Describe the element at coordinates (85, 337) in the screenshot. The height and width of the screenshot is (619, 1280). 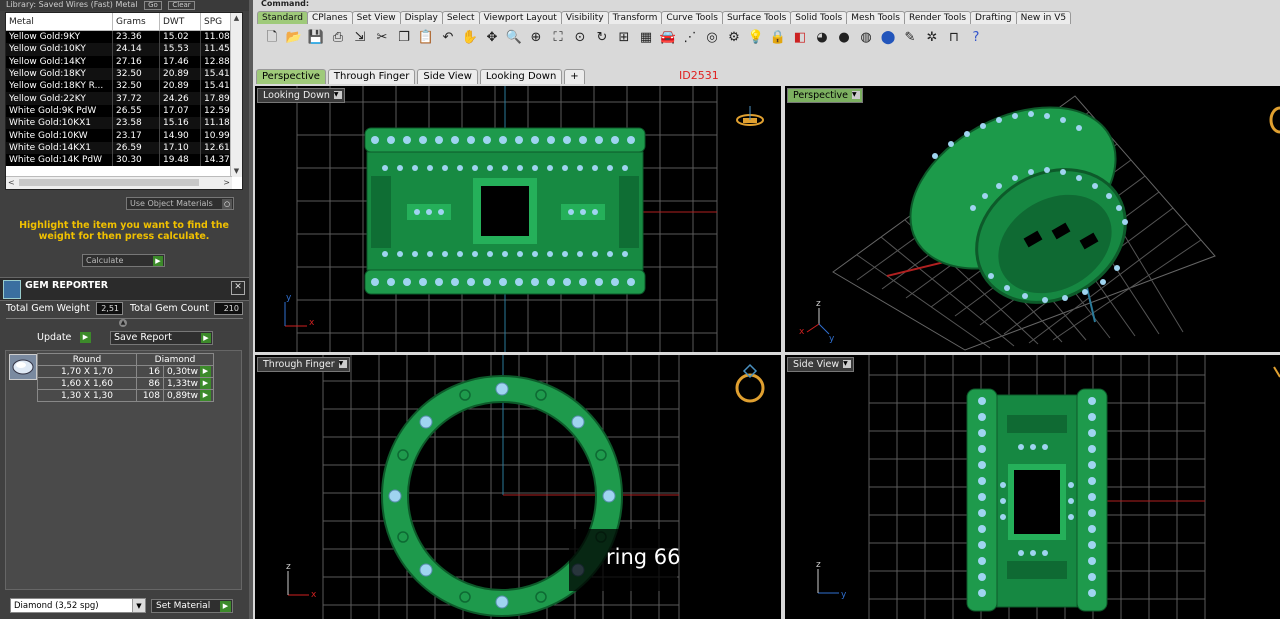
I see `update-button: ▶` at that location.